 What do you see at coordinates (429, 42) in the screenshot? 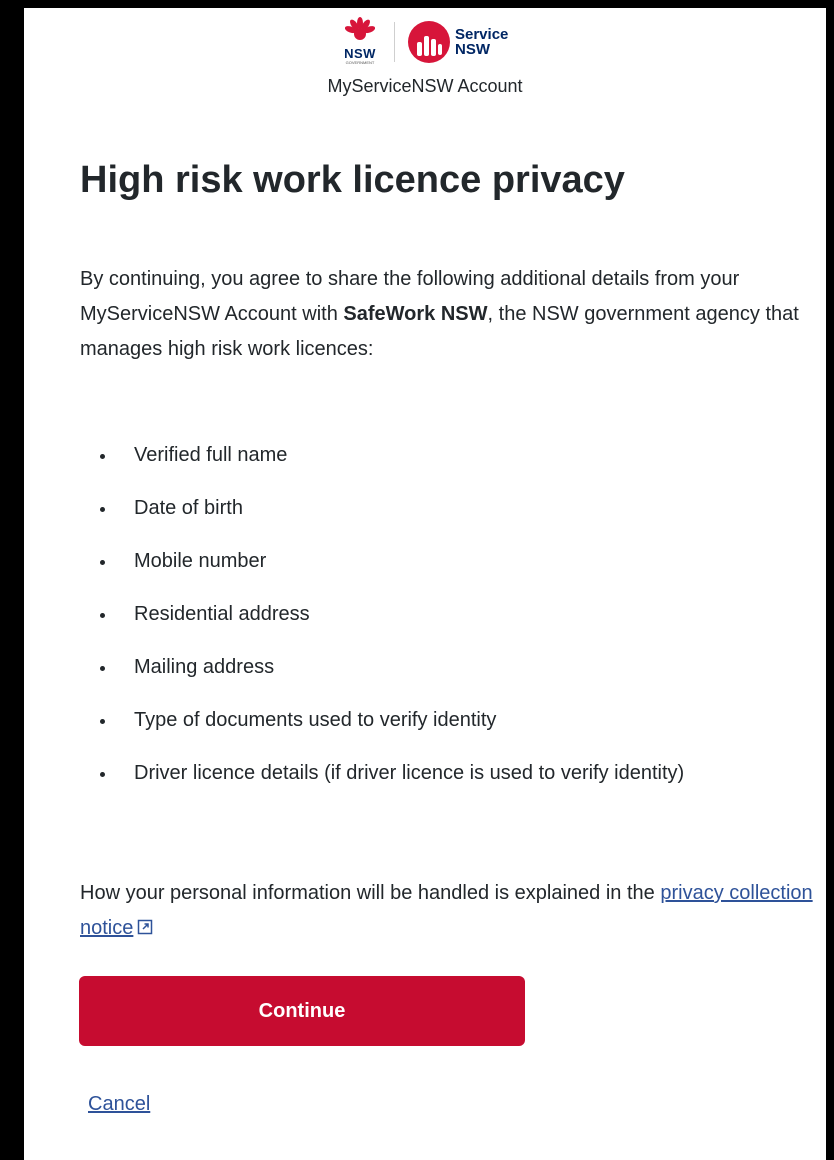
I see `service-nsw-emblem-icon` at bounding box center [429, 42].